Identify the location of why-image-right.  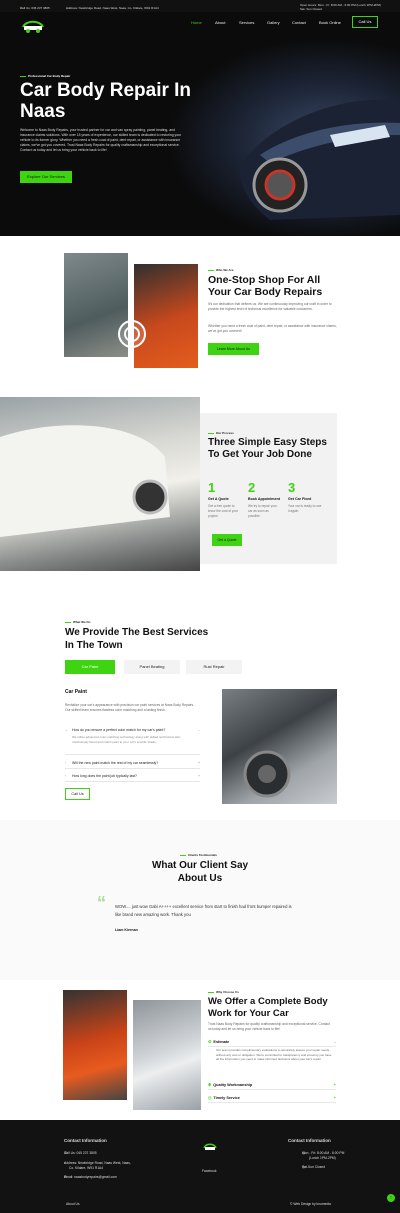
(167, 1055).